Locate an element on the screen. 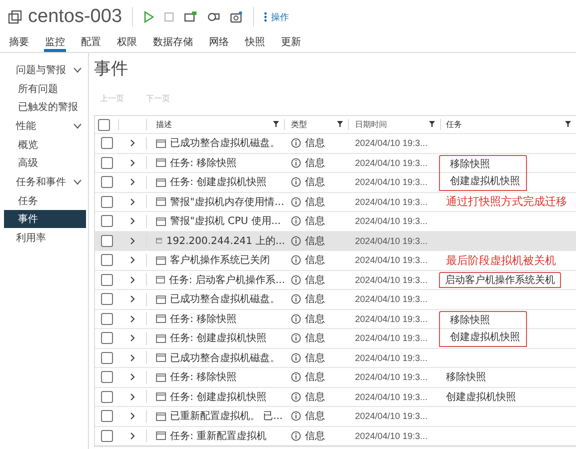 This screenshot has width=576, height=449. sidebar-item: 概览 is located at coordinates (45, 145).